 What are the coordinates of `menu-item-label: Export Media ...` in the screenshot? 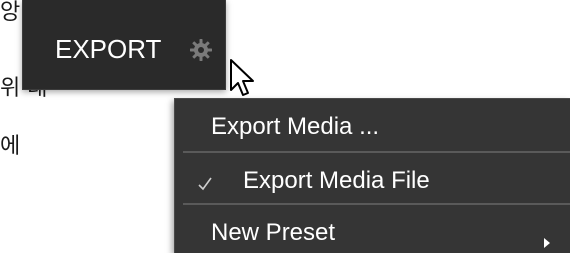 It's located at (295, 126).